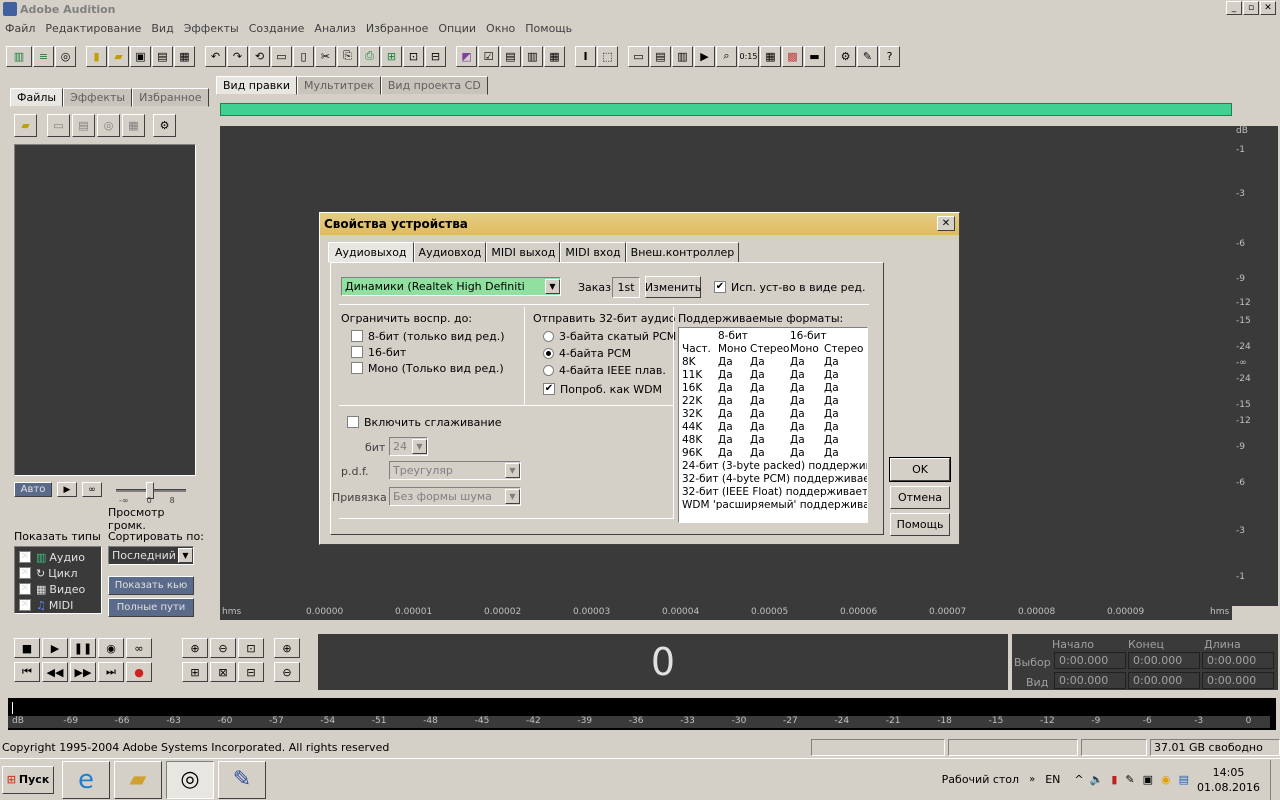 The width and height of the screenshot is (1280, 800). What do you see at coordinates (27, 672) in the screenshot?
I see `go-start-icon: ⏮` at bounding box center [27, 672].